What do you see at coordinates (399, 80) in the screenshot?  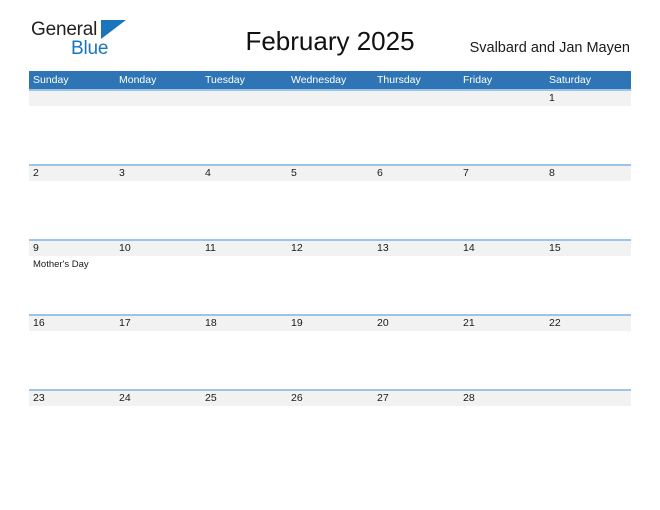 I see `weekday-header-thursday: Thursday` at bounding box center [399, 80].